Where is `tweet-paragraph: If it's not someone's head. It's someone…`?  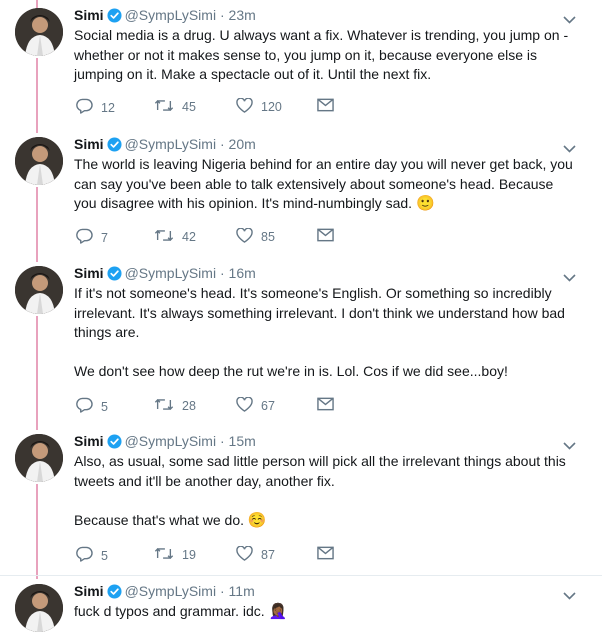 tweet-paragraph: If it's not someone's head. It's someone… is located at coordinates (319, 312).